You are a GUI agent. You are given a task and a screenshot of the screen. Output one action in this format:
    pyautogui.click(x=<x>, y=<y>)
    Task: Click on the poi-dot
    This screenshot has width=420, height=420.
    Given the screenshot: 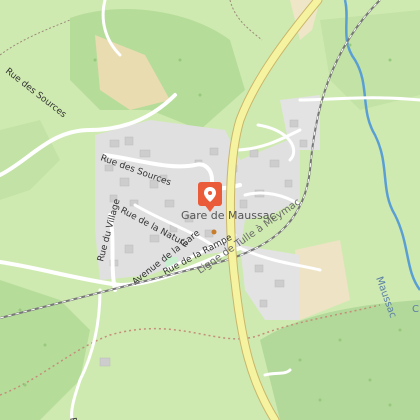 What is the action you would take?
    pyautogui.click(x=214, y=232)
    